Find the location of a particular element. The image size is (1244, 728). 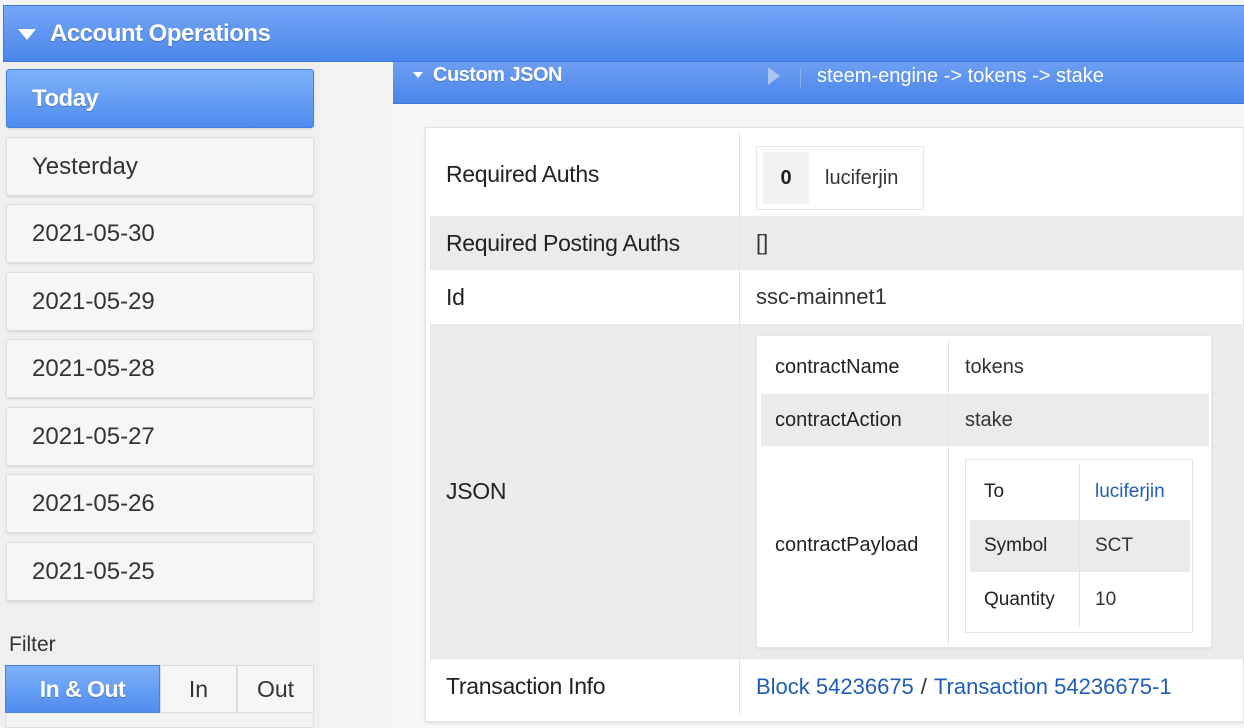

payload-quantity-value: 10 is located at coordinates (1106, 599).